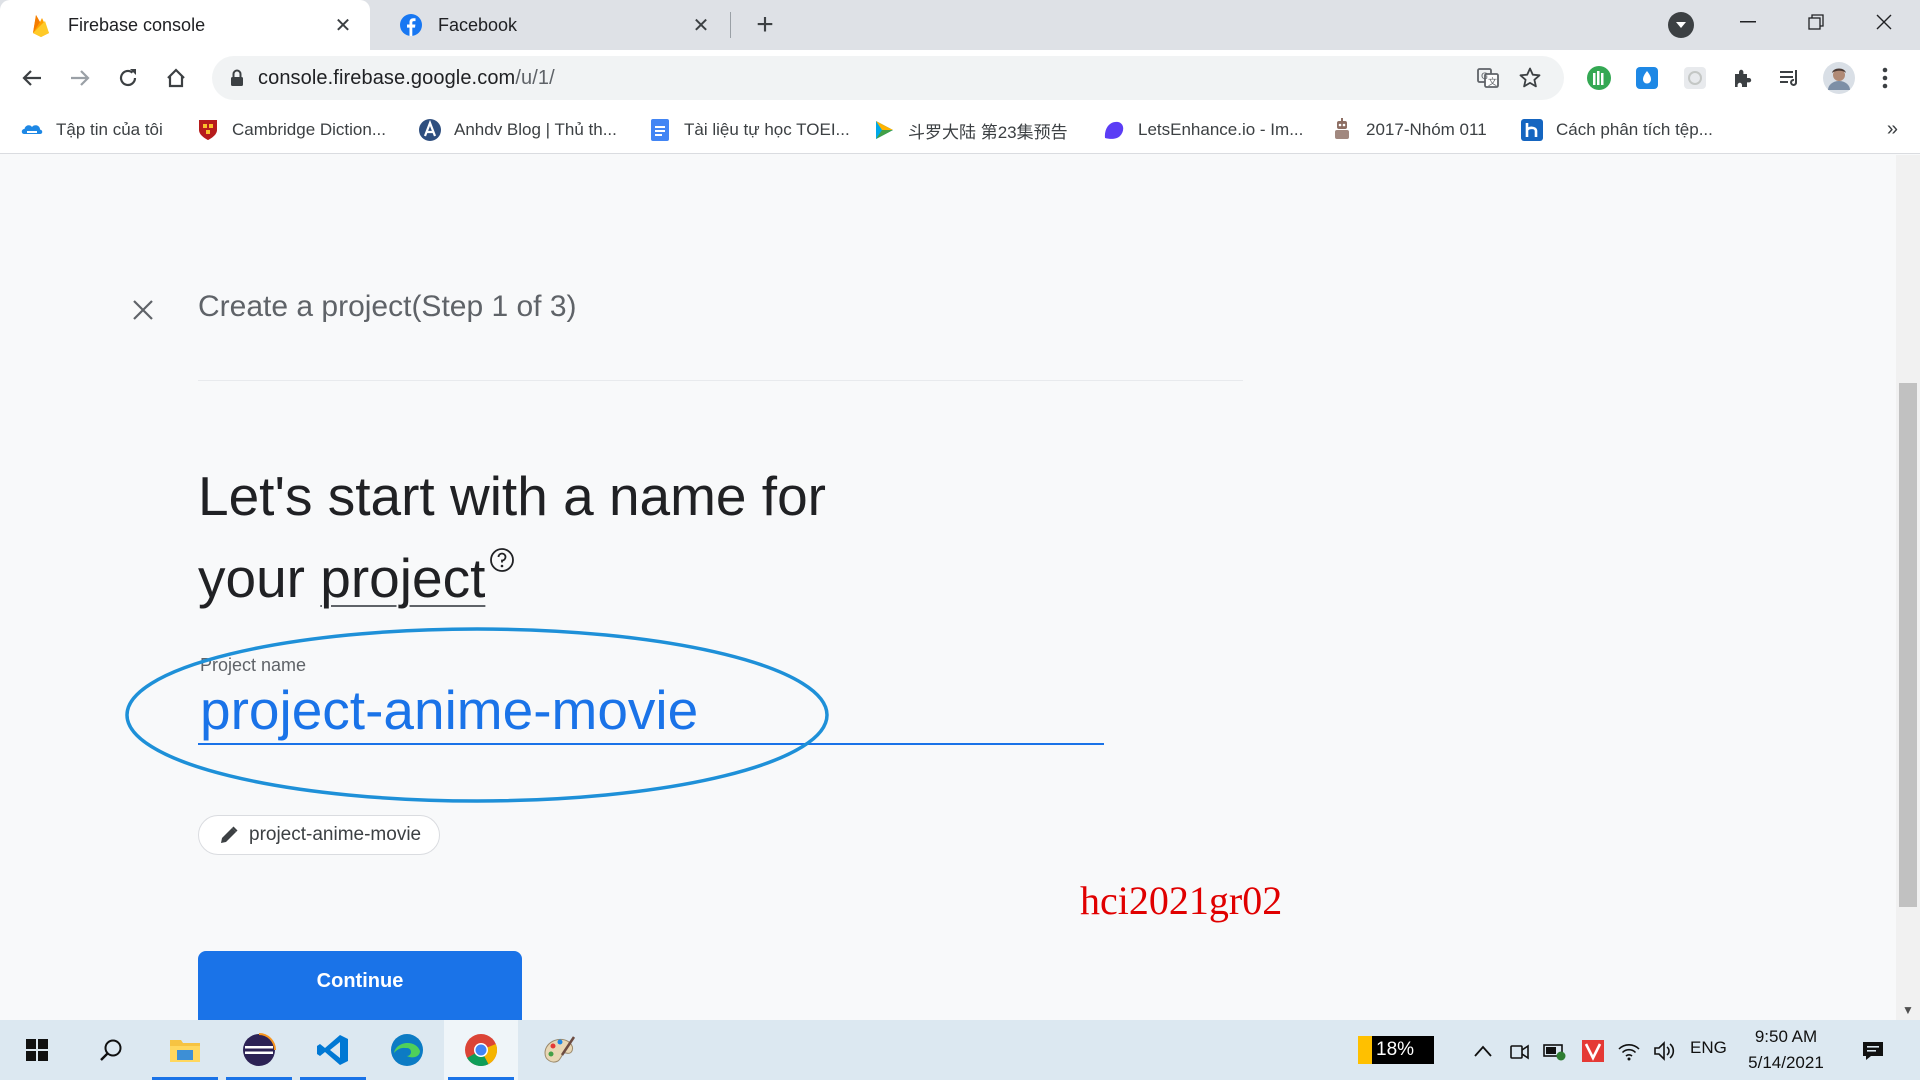 Image resolution: width=1920 pixels, height=1080 pixels. I want to click on reload-button, so click(128, 78).